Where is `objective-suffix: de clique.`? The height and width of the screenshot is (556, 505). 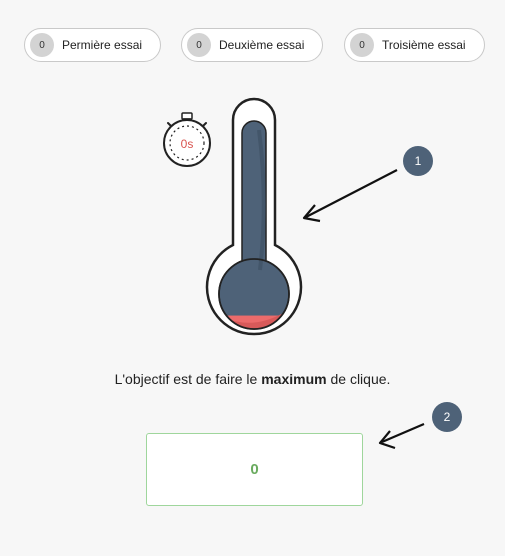
objective-suffix: de clique. is located at coordinates (360, 379).